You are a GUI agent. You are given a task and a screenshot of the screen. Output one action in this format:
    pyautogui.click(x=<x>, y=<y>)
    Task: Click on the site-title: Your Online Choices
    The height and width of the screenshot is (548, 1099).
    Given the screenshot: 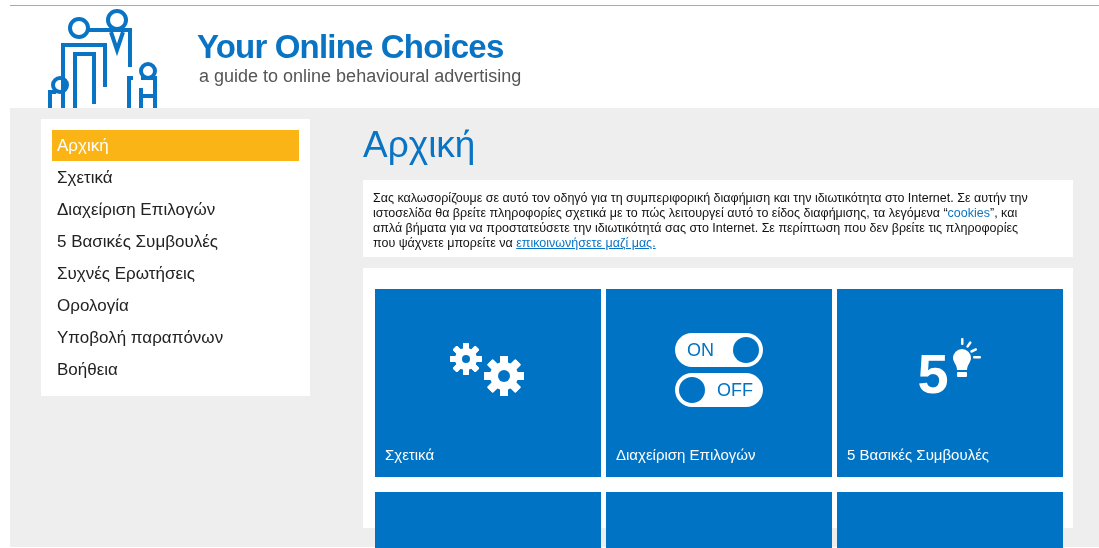 What is the action you would take?
    pyautogui.click(x=351, y=47)
    